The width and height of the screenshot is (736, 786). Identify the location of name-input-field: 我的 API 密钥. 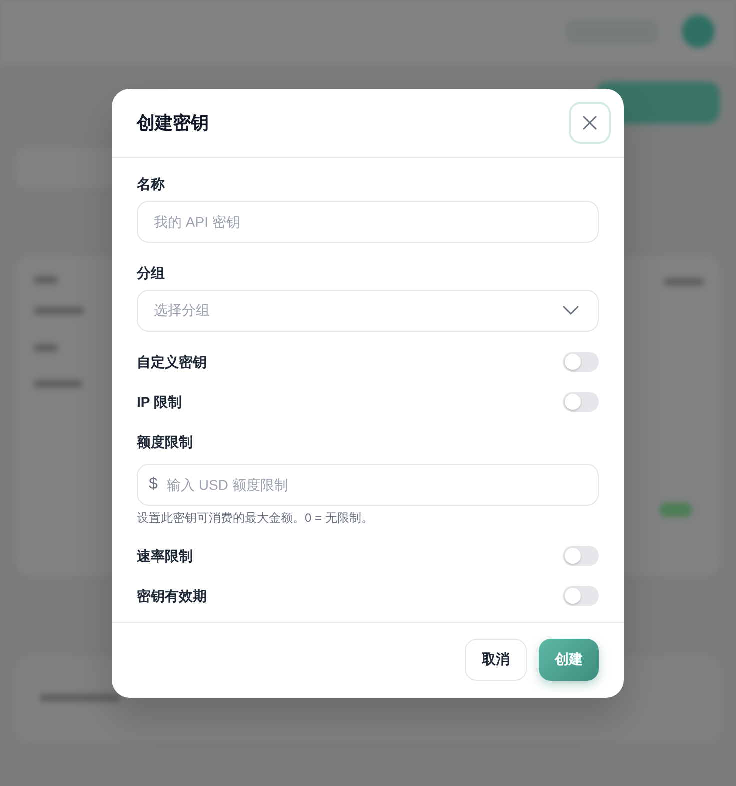
(368, 221).